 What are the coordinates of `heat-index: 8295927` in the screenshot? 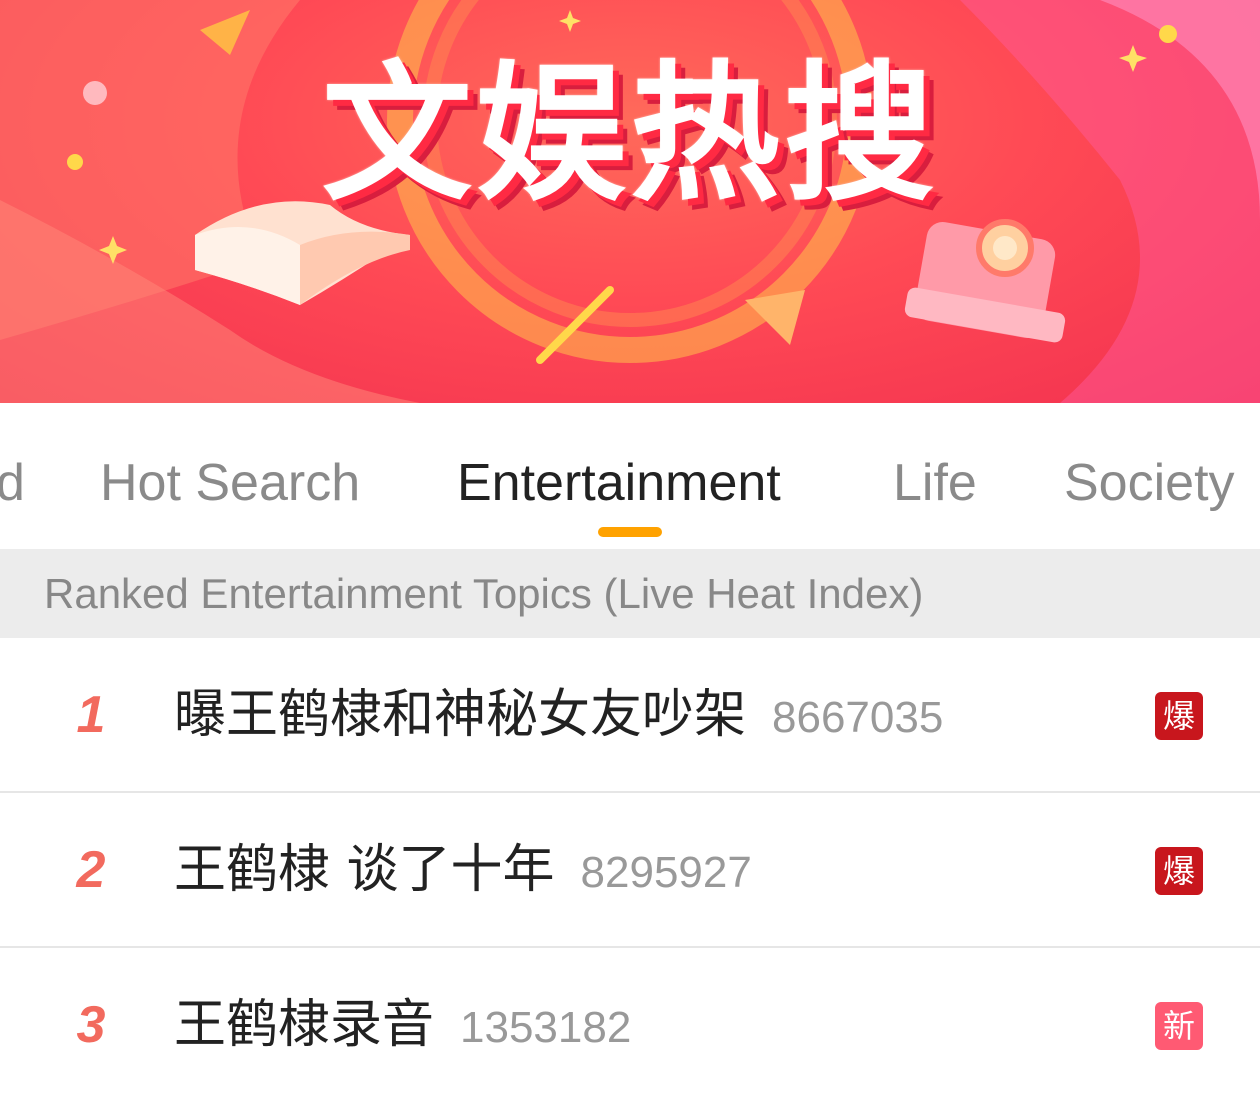 It's located at (666, 872).